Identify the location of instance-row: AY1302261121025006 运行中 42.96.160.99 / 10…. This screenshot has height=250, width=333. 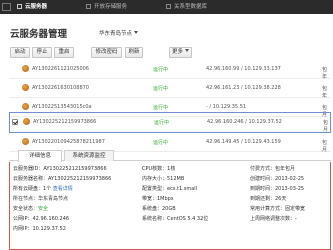
(170, 70).